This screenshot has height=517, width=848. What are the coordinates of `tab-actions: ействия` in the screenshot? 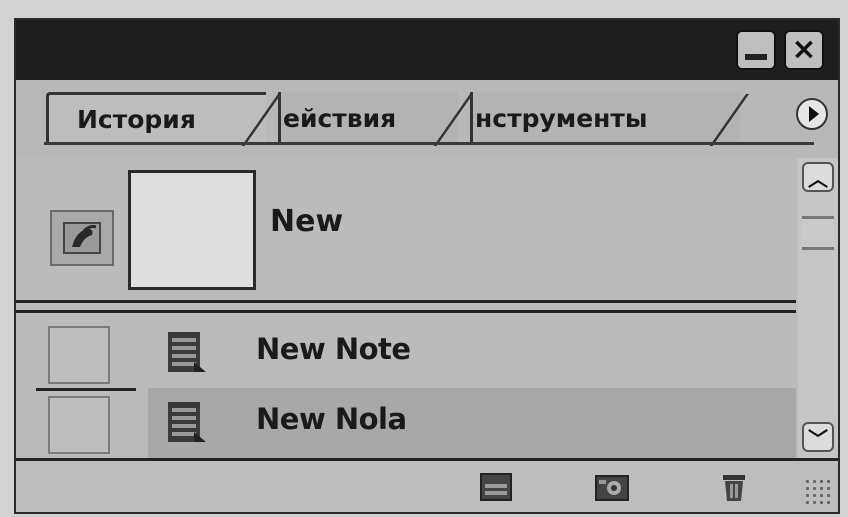 It's located at (368, 118).